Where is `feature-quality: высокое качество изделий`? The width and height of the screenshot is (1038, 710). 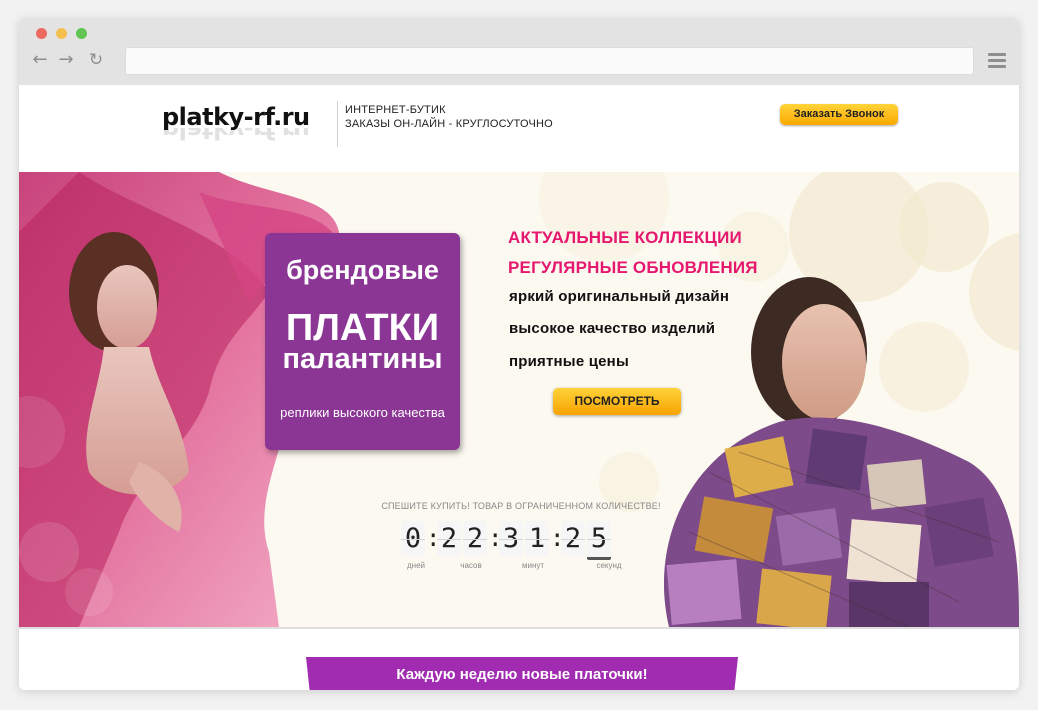
feature-quality: высокое качество изделий is located at coordinates (612, 328).